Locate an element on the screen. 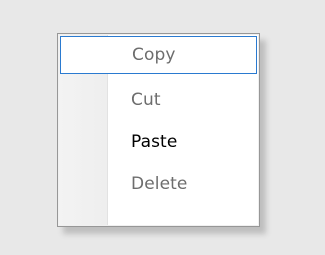 Image resolution: width=325 pixels, height=255 pixels. menu-item-cut: Cut is located at coordinates (158, 100).